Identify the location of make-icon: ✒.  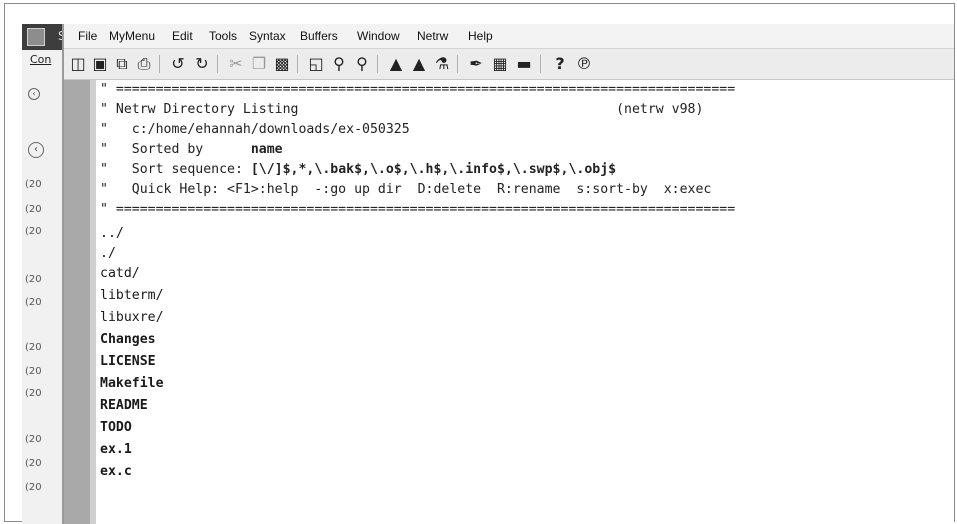
(476, 64).